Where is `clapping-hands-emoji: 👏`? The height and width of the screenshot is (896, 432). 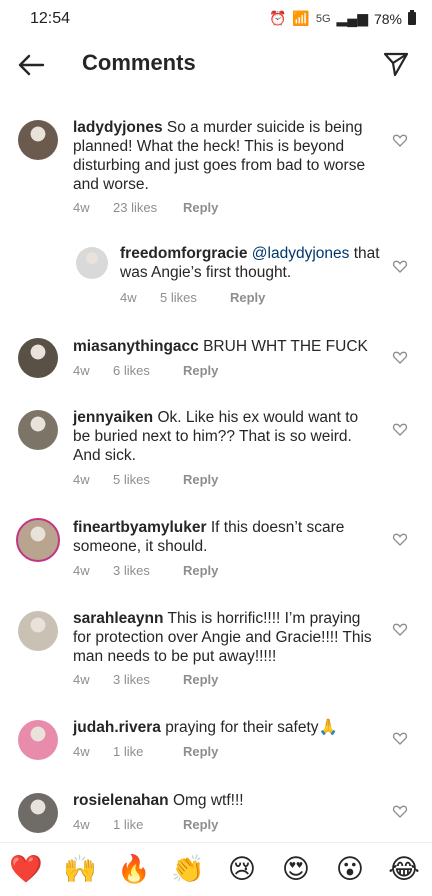
clapping-hands-emoji: 👏 is located at coordinates (188, 869).